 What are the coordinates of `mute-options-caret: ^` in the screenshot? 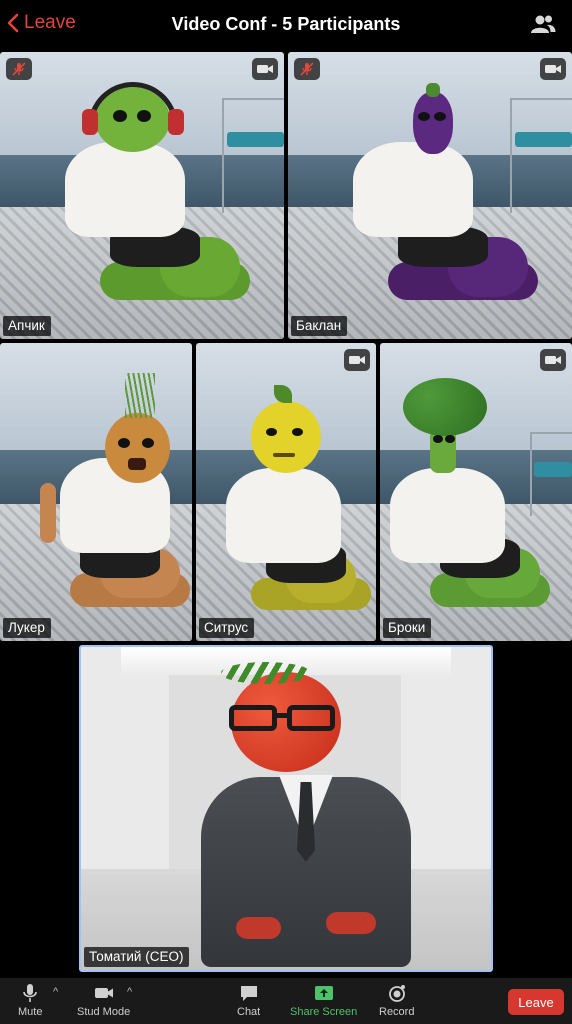 It's located at (55, 992).